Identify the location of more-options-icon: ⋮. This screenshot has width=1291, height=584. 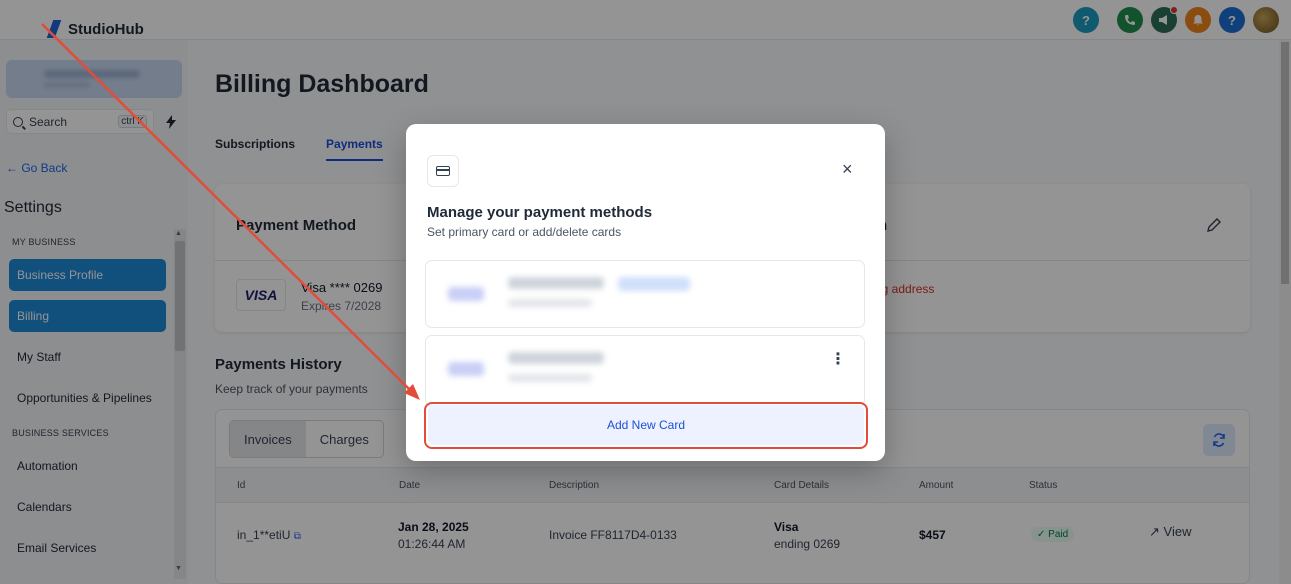
(838, 359).